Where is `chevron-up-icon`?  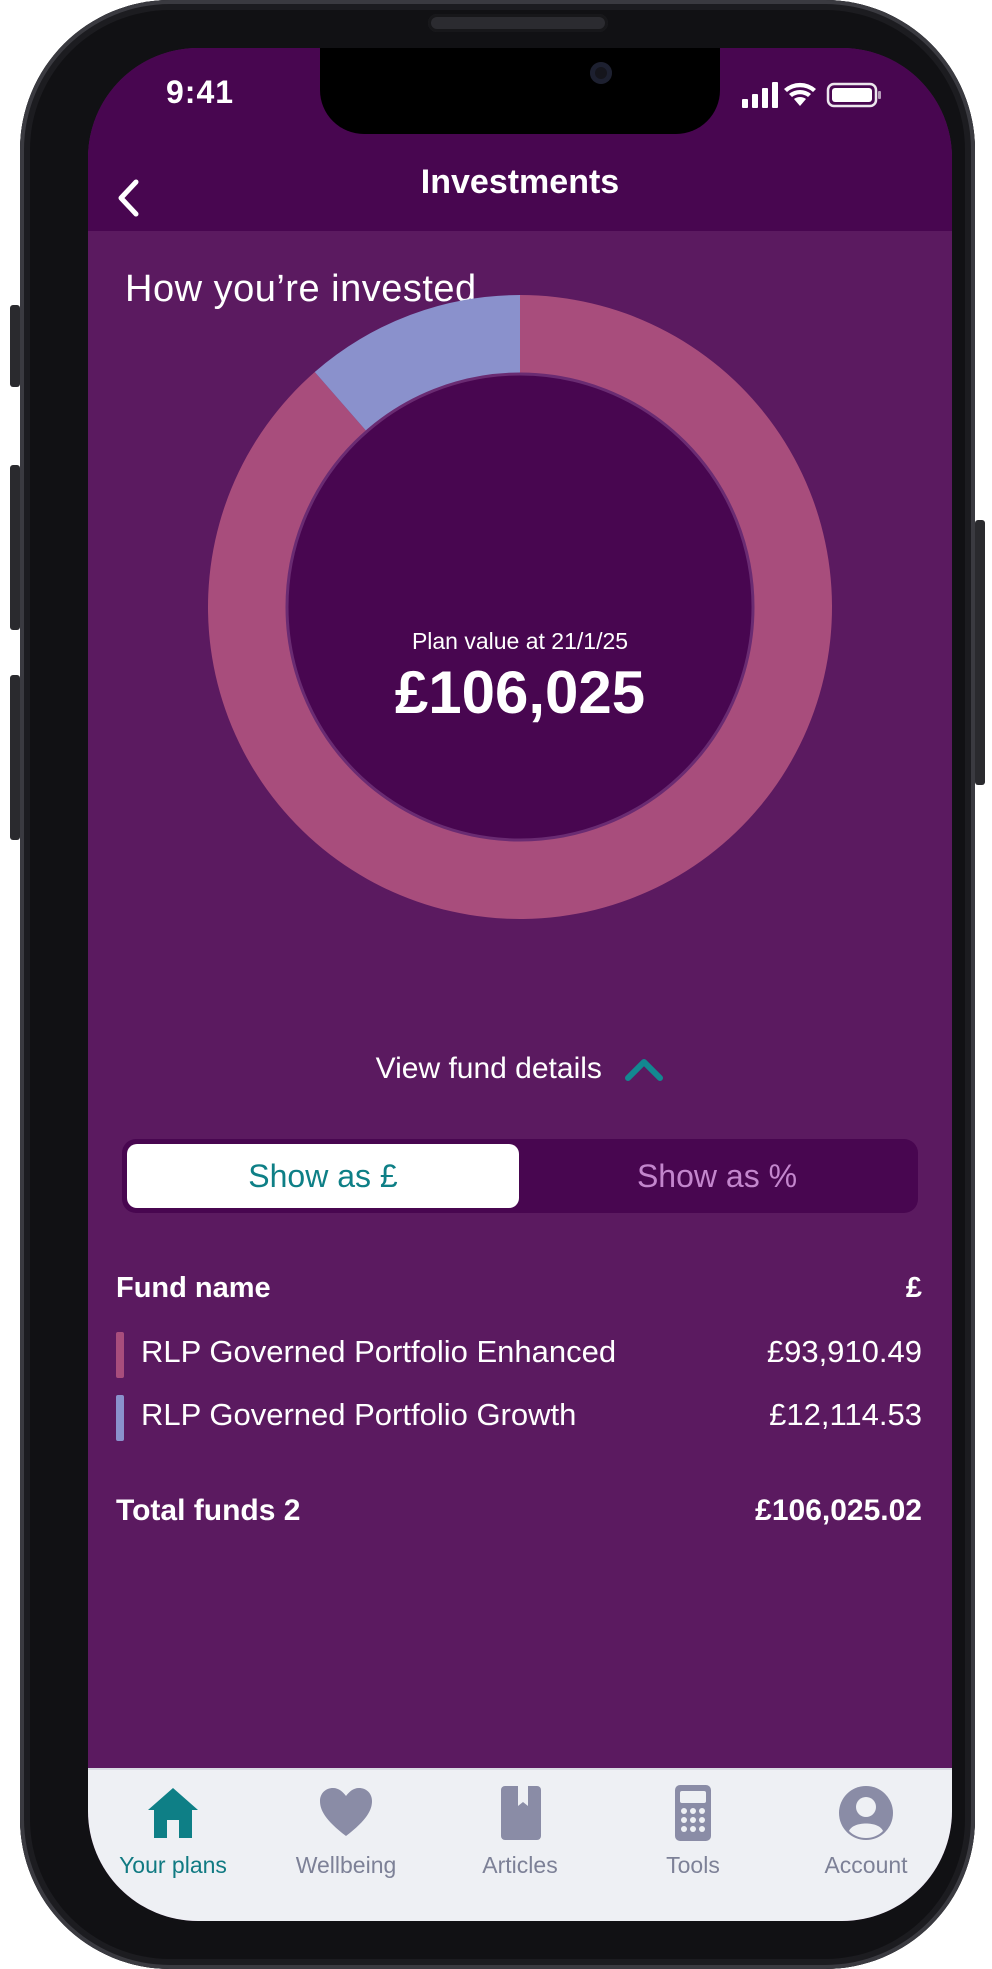 chevron-up-icon is located at coordinates (644, 1070).